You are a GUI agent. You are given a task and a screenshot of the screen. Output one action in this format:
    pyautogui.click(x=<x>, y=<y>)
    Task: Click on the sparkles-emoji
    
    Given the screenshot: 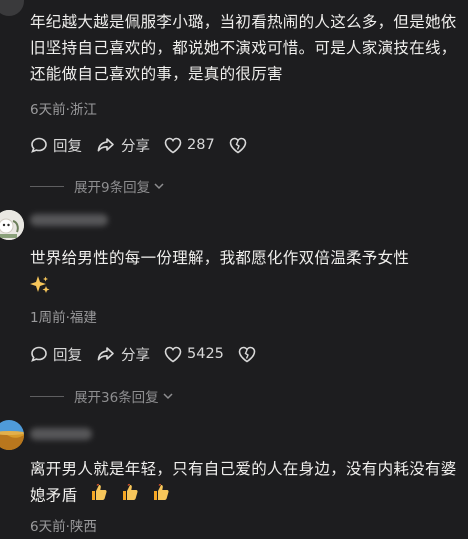 What is the action you would take?
    pyautogui.click(x=40, y=284)
    